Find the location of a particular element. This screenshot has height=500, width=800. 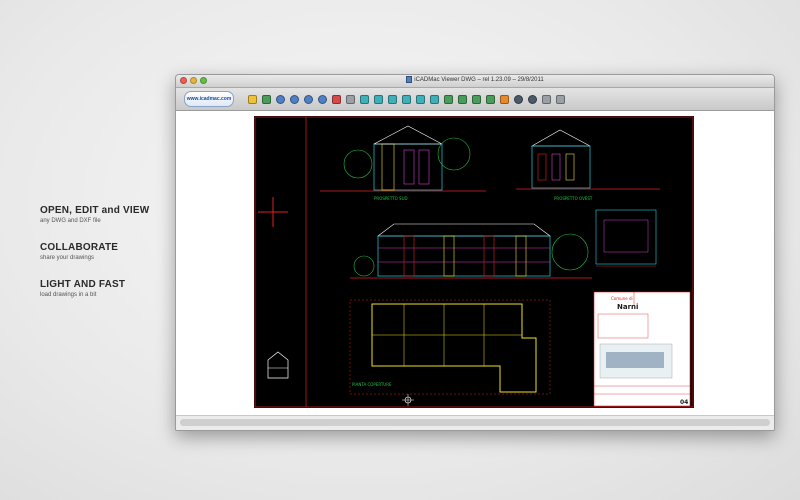

iso-sw-icon is located at coordinates (448, 99).